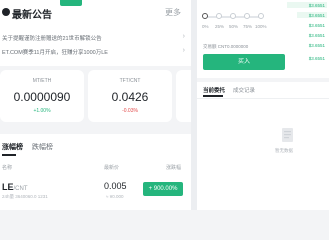 This screenshot has width=329, height=240. What do you see at coordinates (261, 26) in the screenshot?
I see `slider-label: 100%` at bounding box center [261, 26].